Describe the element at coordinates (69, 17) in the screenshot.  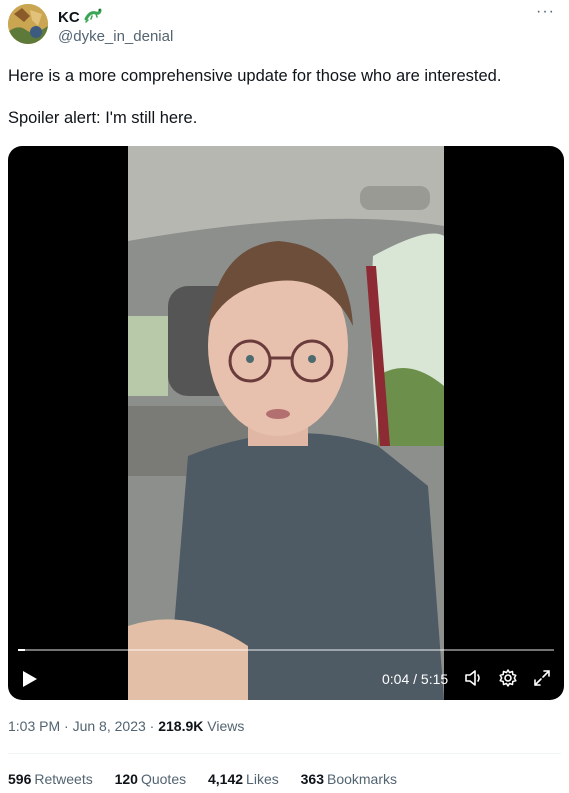
I see `author-display-name: KC` at that location.